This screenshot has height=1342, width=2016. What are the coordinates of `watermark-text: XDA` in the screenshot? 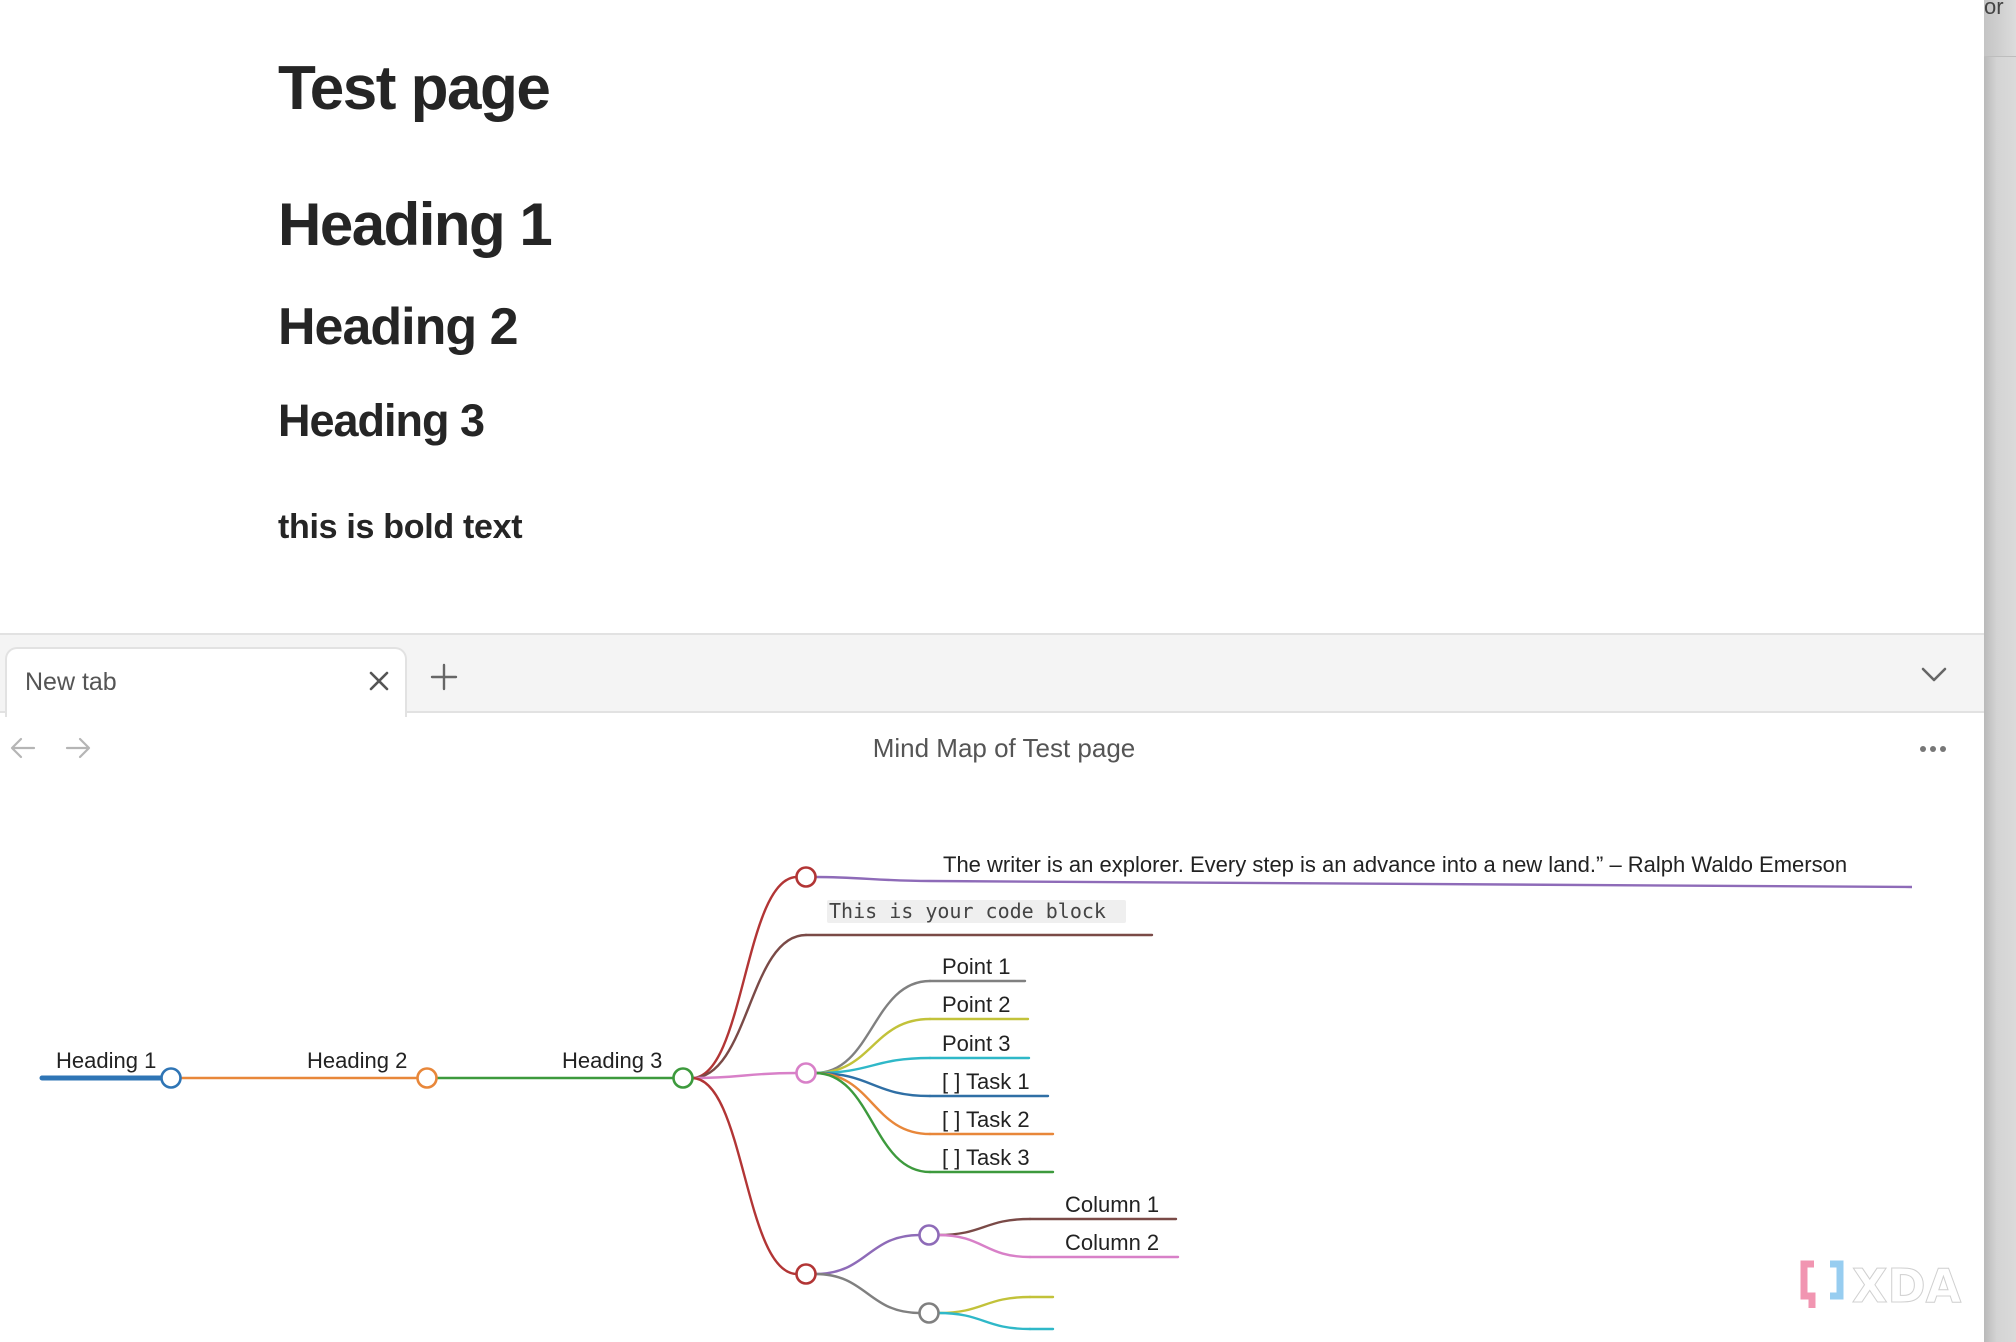 It's located at (1907, 1286).